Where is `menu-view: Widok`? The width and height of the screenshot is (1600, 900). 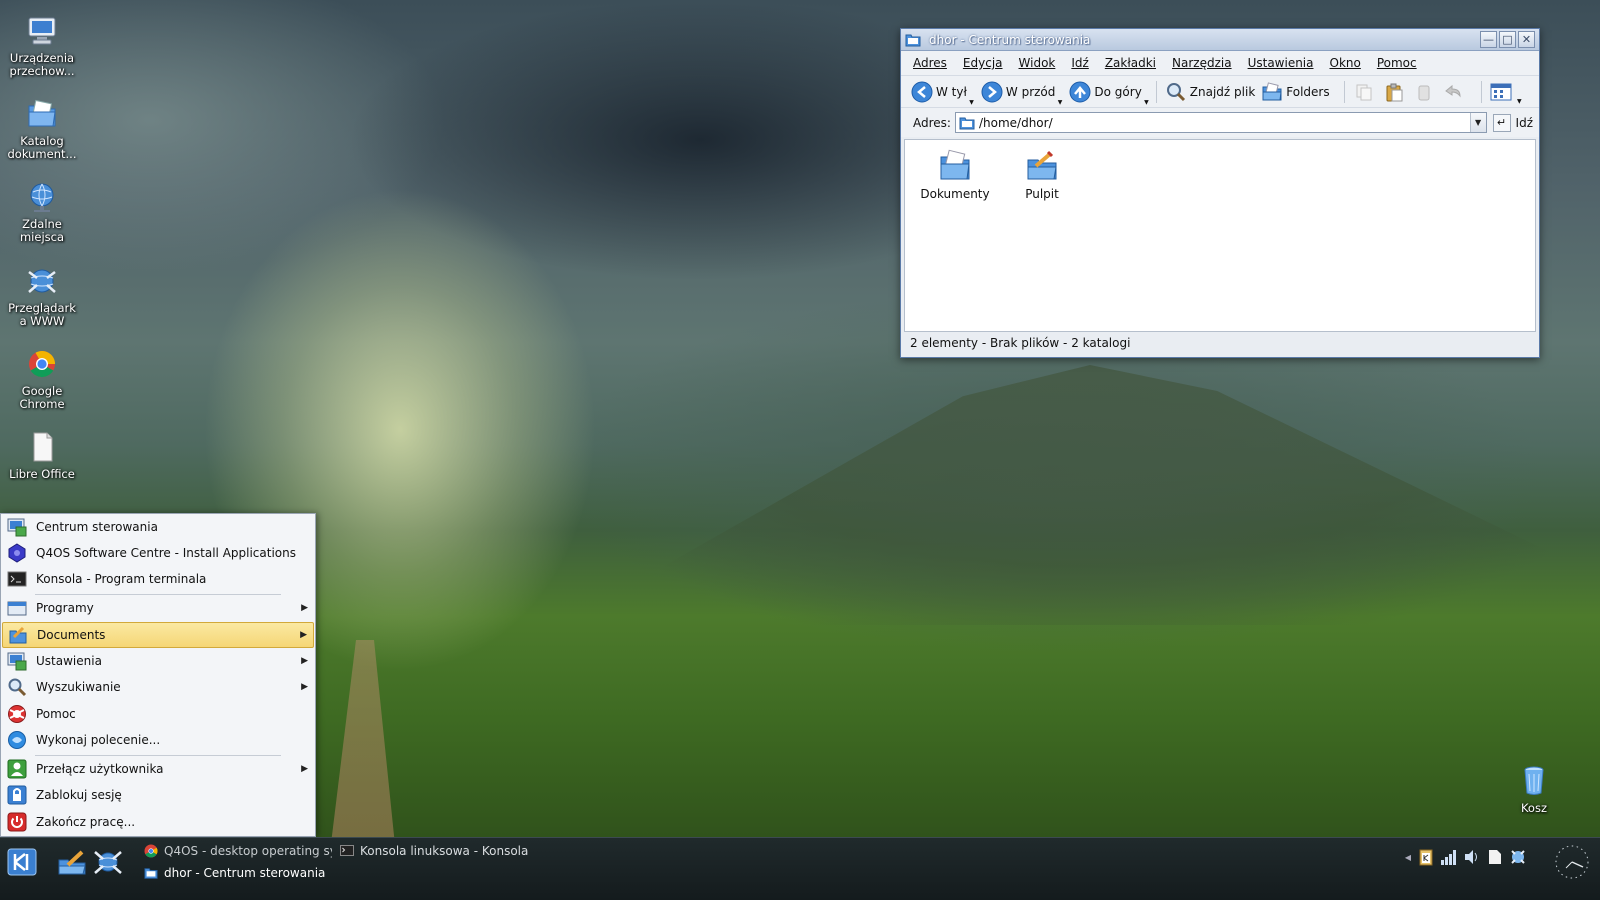 menu-view: Widok is located at coordinates (1037, 63).